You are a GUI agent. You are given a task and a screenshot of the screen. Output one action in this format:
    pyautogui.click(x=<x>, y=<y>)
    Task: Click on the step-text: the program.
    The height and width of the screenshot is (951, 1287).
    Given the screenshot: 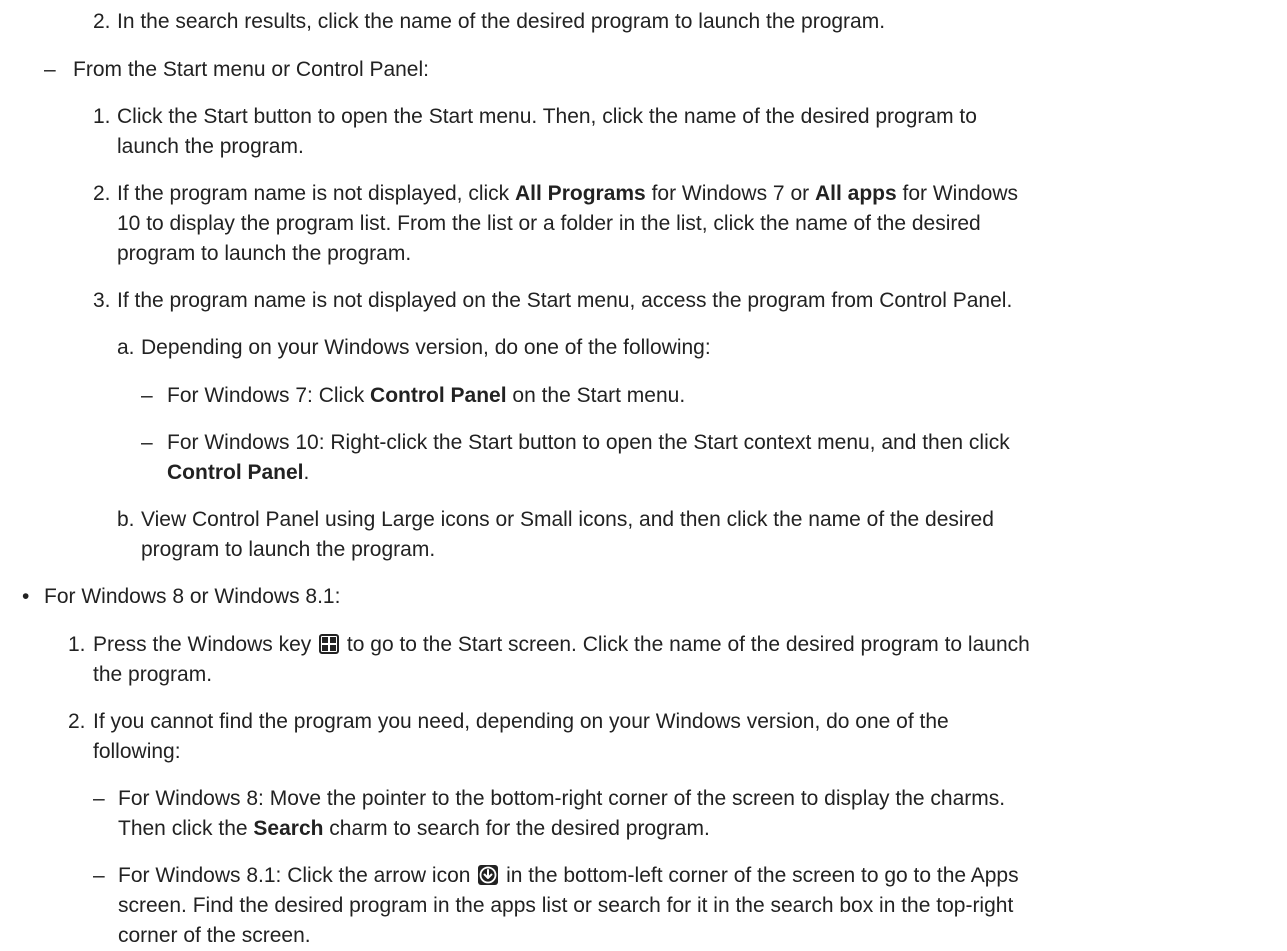 What is the action you would take?
    pyautogui.click(x=153, y=674)
    